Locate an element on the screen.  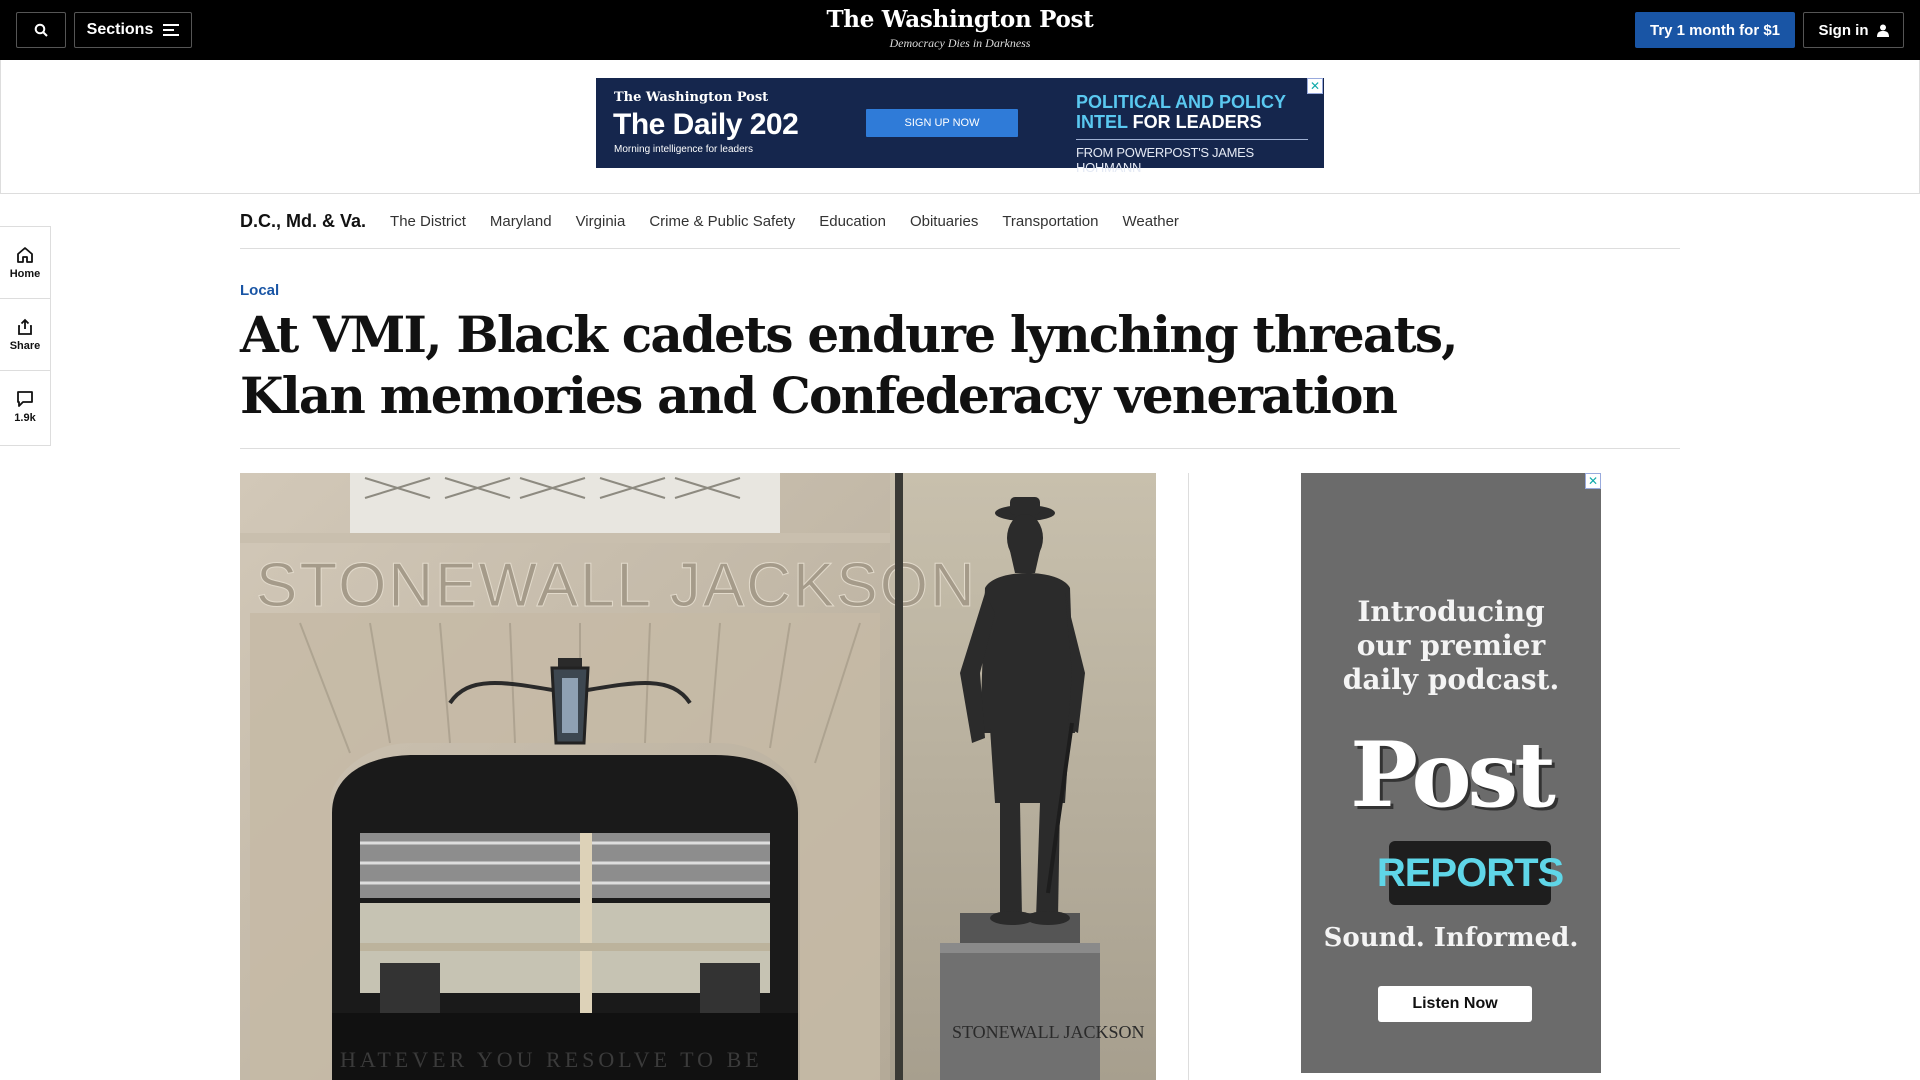
share-icon is located at coordinates (25, 326).